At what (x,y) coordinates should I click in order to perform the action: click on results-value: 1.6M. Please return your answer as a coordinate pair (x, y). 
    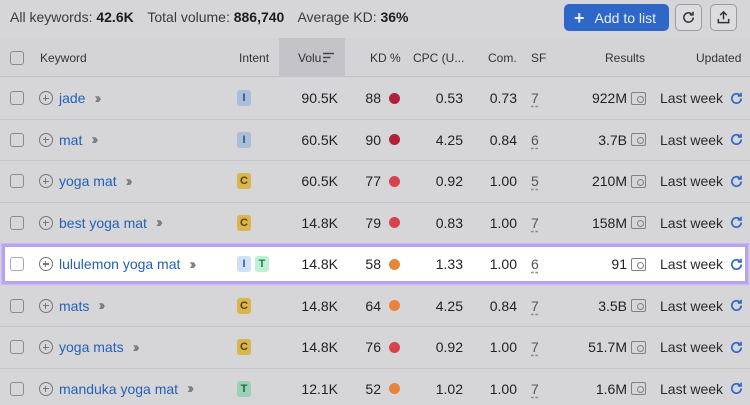
    Looking at the image, I should click on (611, 388).